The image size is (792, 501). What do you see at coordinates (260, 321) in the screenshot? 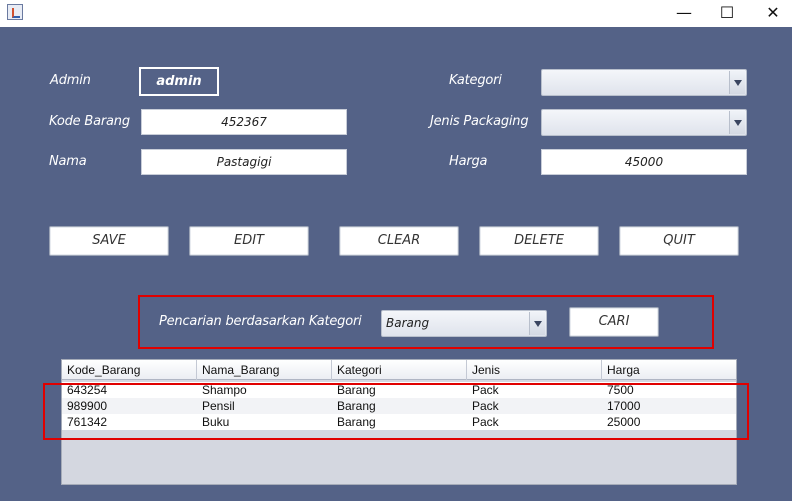
I see `search-label: Pencarian berdasarkan Kategori` at bounding box center [260, 321].